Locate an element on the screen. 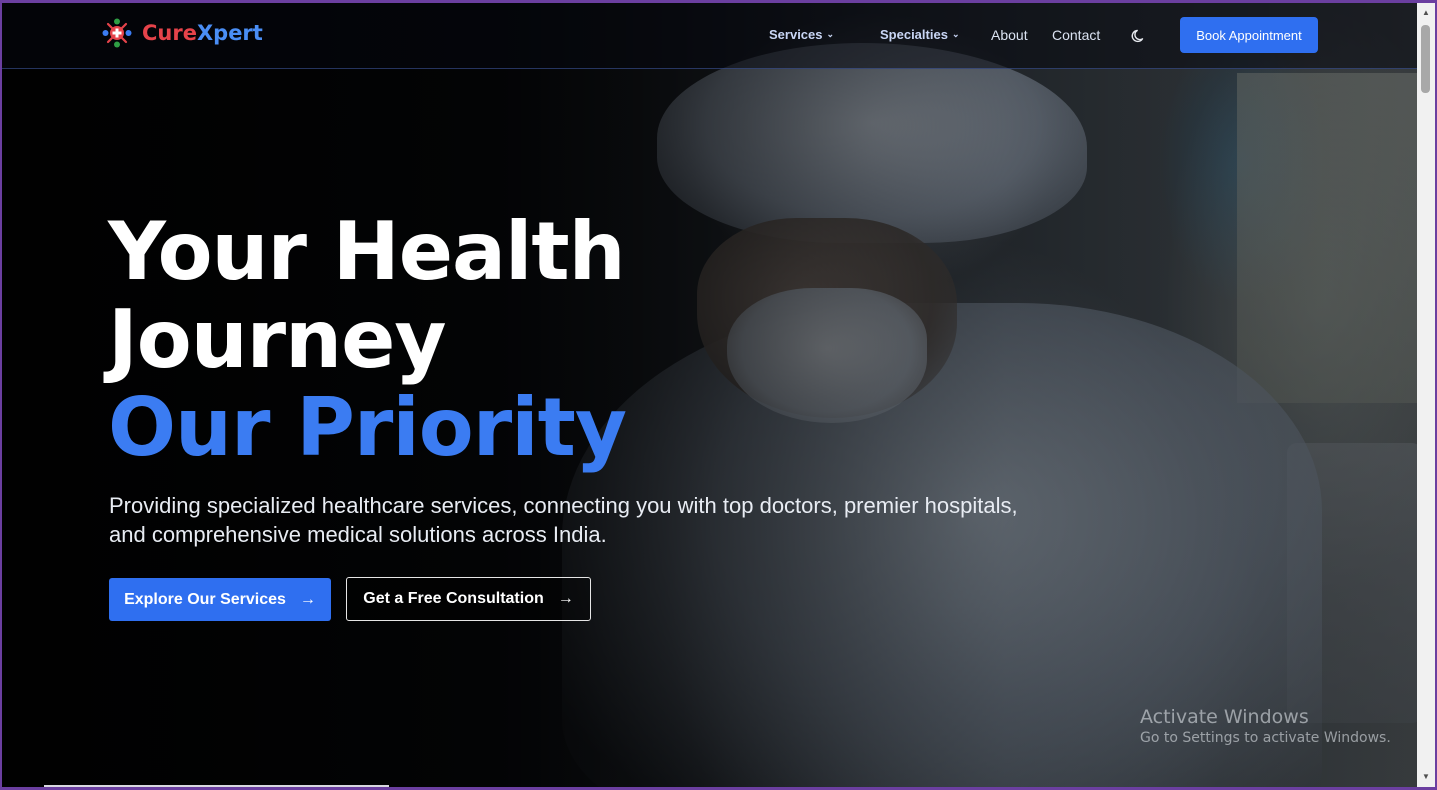 The width and height of the screenshot is (1437, 790). hero-title-line-1: Your Health is located at coordinates (367, 251).